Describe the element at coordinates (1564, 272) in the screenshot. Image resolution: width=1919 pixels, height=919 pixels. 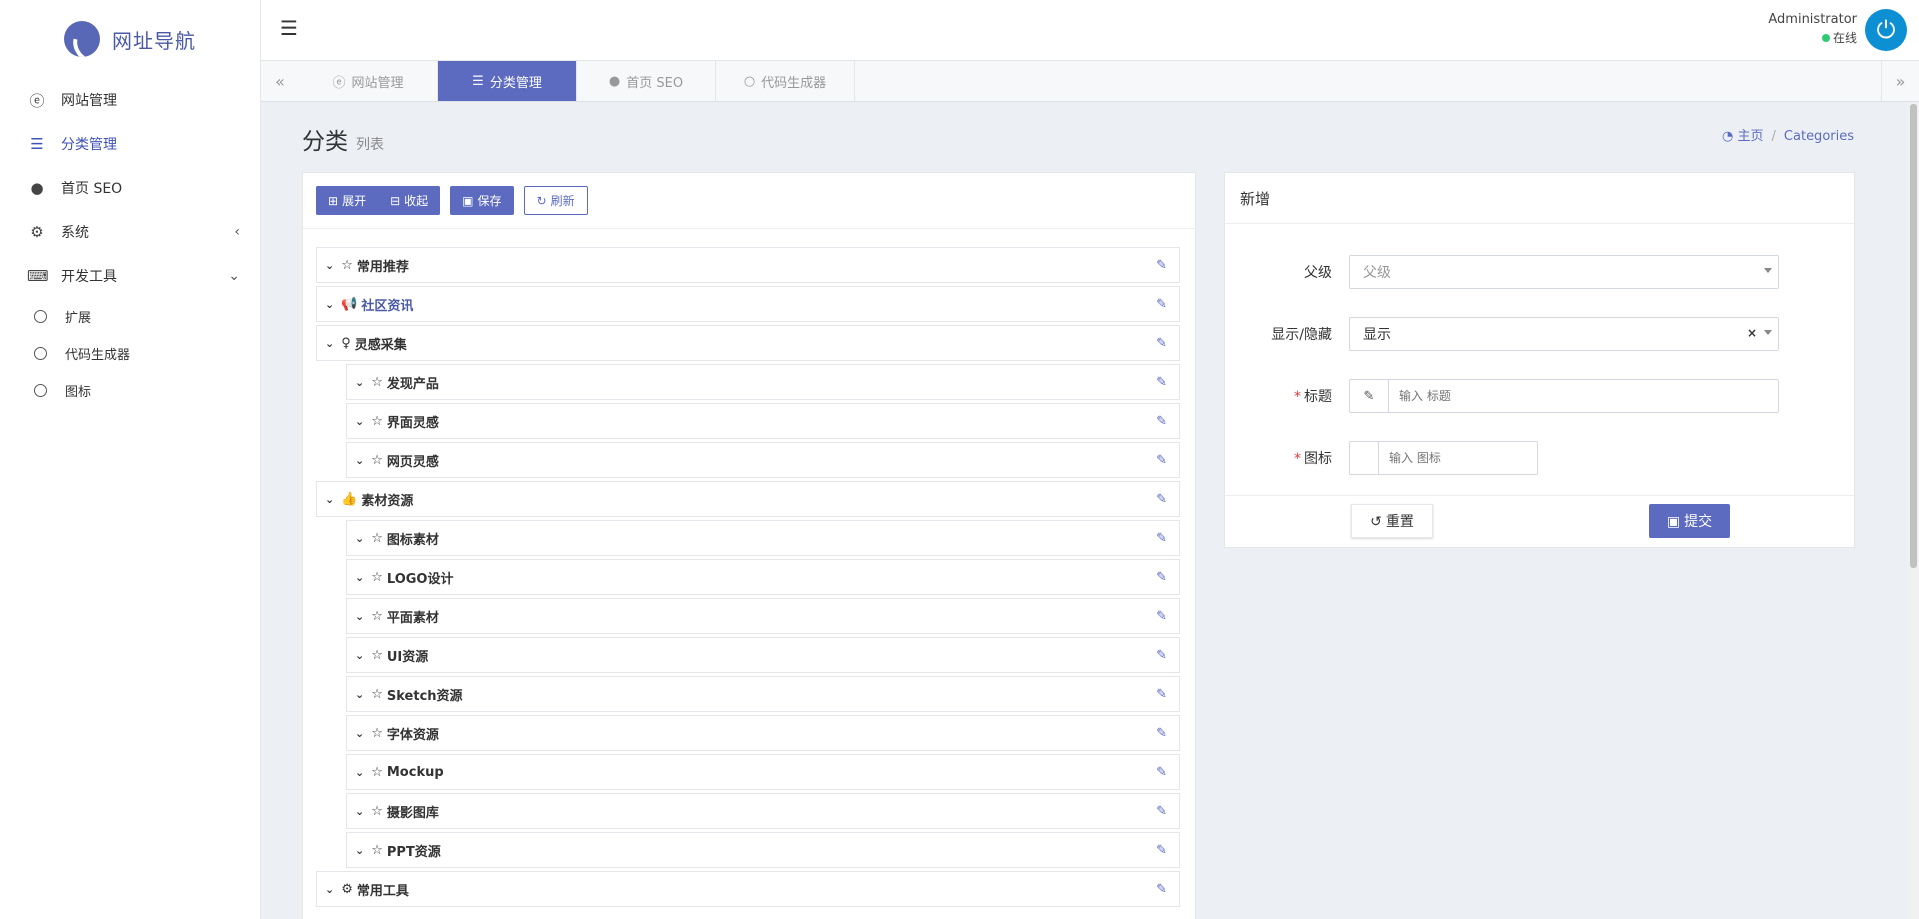
I see `parent-select: 父级` at that location.